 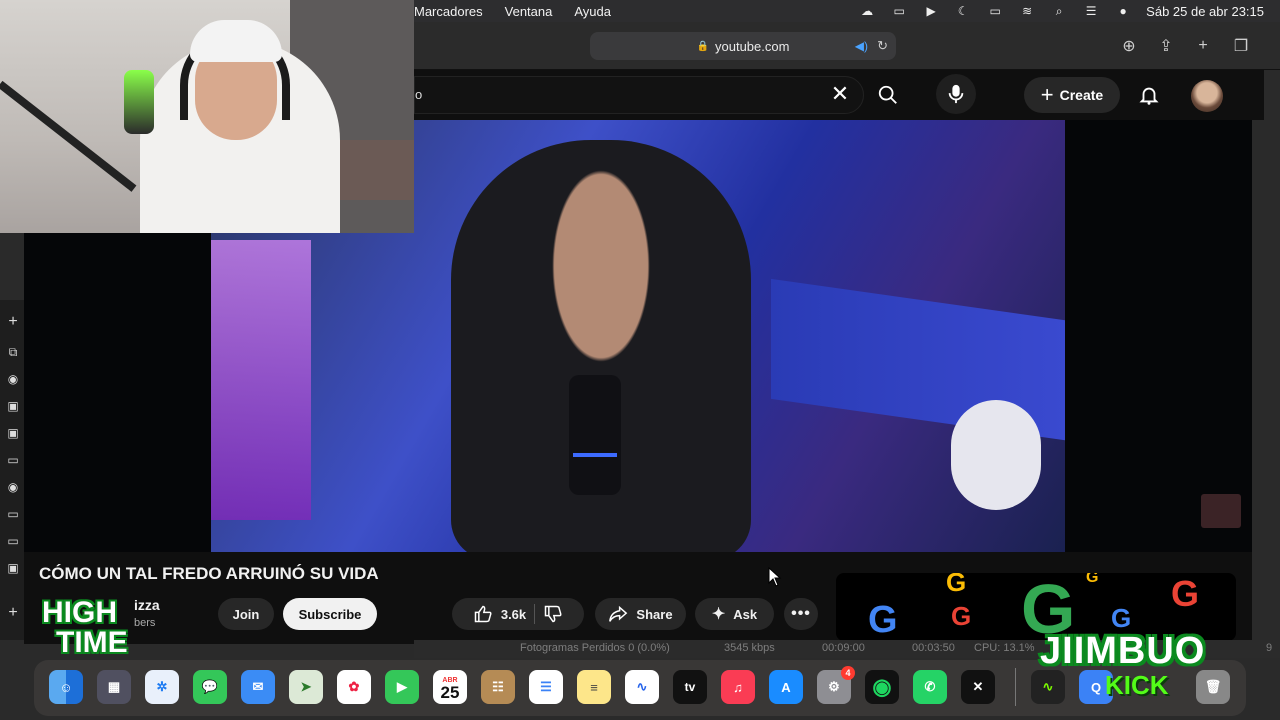 I want to click on tab-overview-icon: ❐, so click(x=1241, y=46).